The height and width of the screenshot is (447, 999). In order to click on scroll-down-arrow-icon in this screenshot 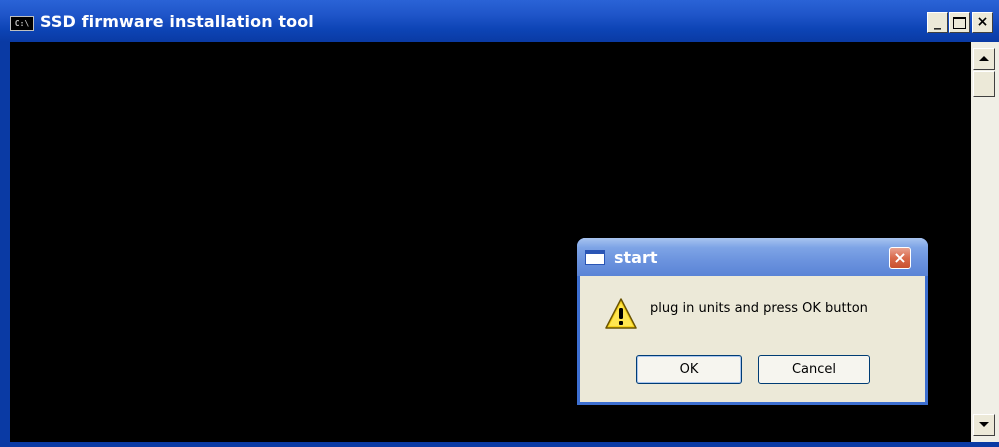, I will do `click(984, 425)`.